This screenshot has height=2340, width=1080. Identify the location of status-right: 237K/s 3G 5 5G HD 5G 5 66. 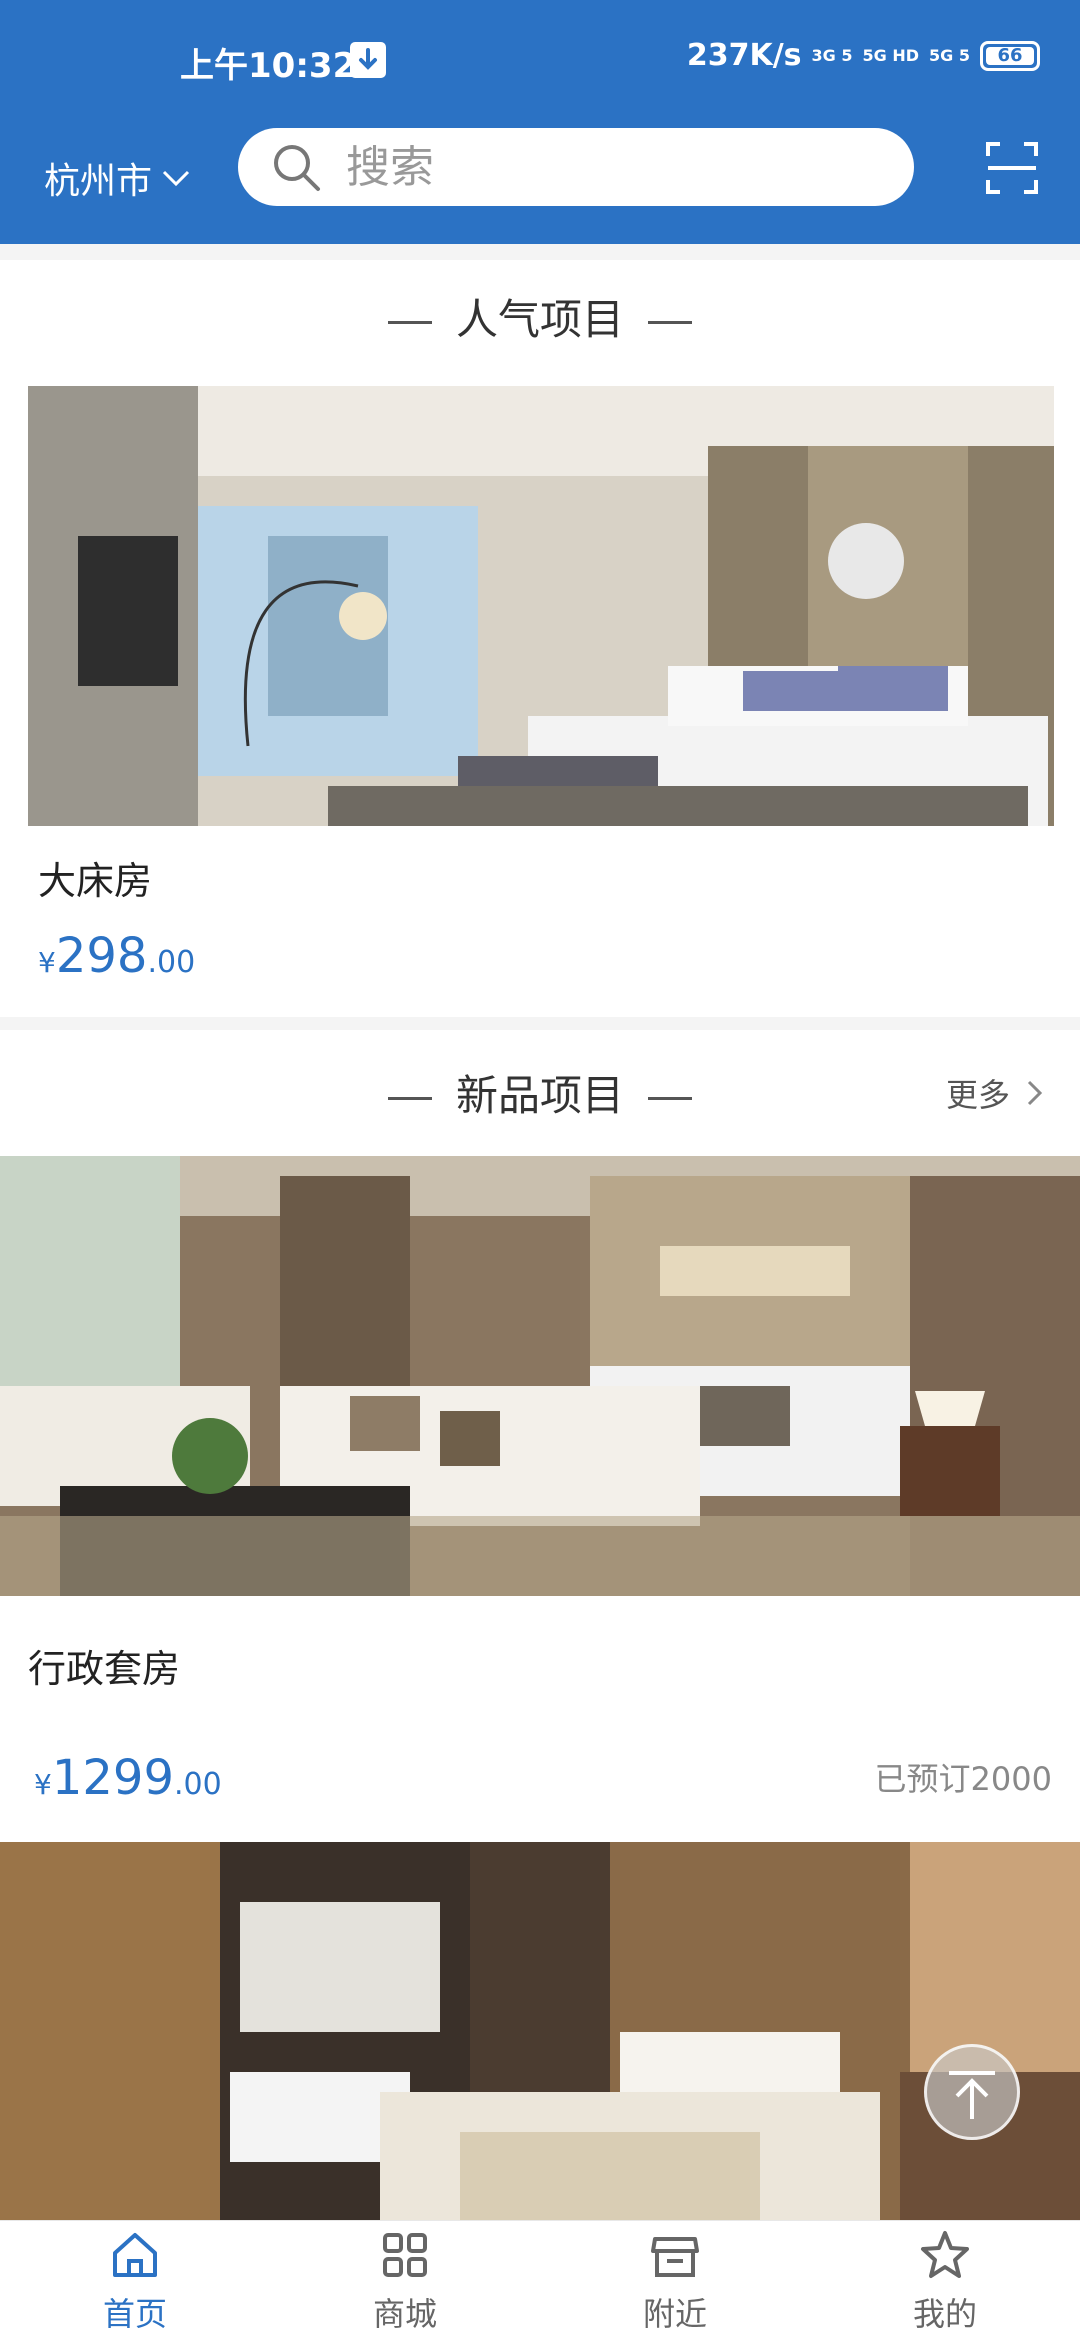
(863, 55).